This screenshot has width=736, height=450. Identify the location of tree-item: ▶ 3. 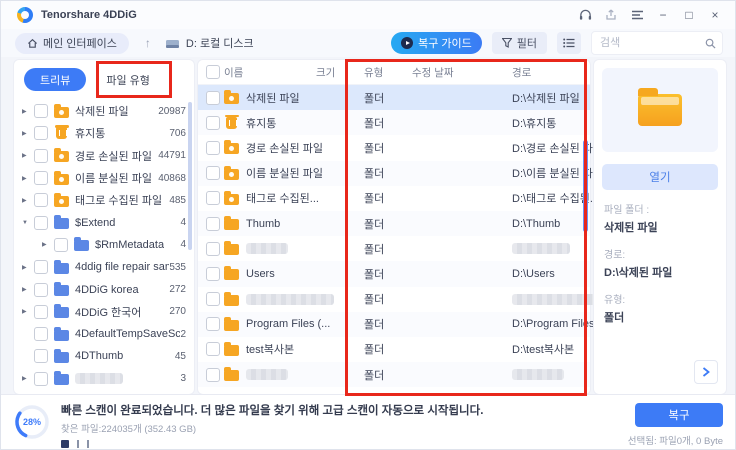
(101, 379).